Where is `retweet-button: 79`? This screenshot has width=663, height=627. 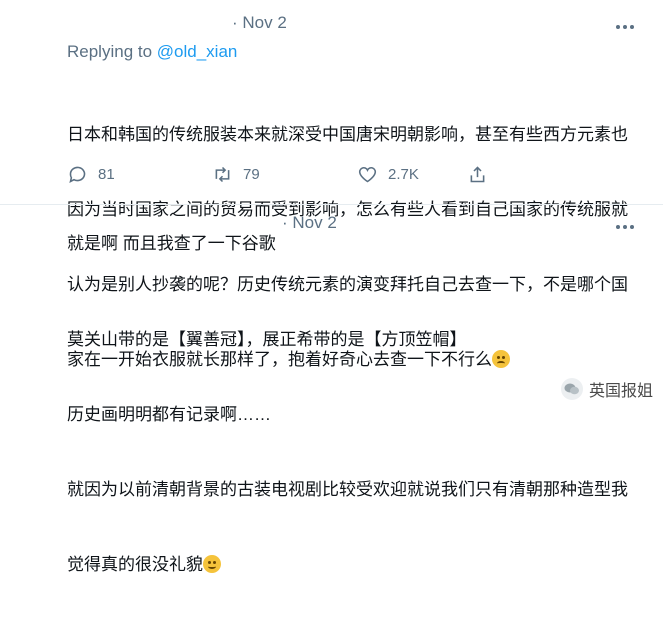 retweet-button: 79 is located at coordinates (236, 174).